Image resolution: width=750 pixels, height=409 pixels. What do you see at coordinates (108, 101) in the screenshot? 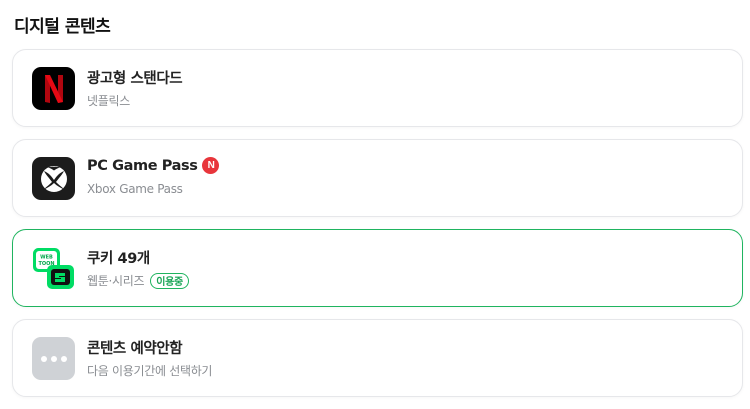
I see `content-option-subtitle: 넷플릭스` at bounding box center [108, 101].